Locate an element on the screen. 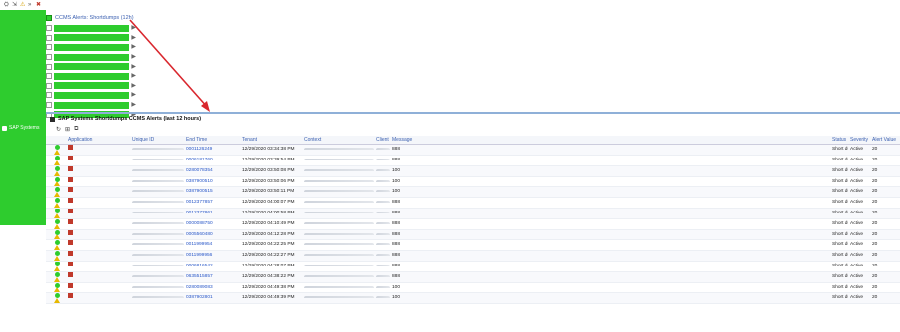 The width and height of the screenshot is (900, 332). unique-id-link: 0011999954 is located at coordinates (212, 242).